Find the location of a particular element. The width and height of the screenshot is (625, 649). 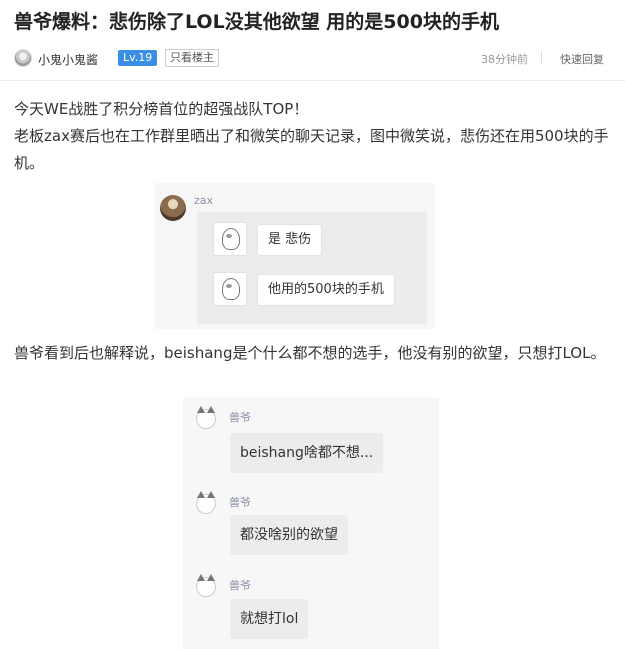

chat-bubble: 就想打lol is located at coordinates (269, 619).